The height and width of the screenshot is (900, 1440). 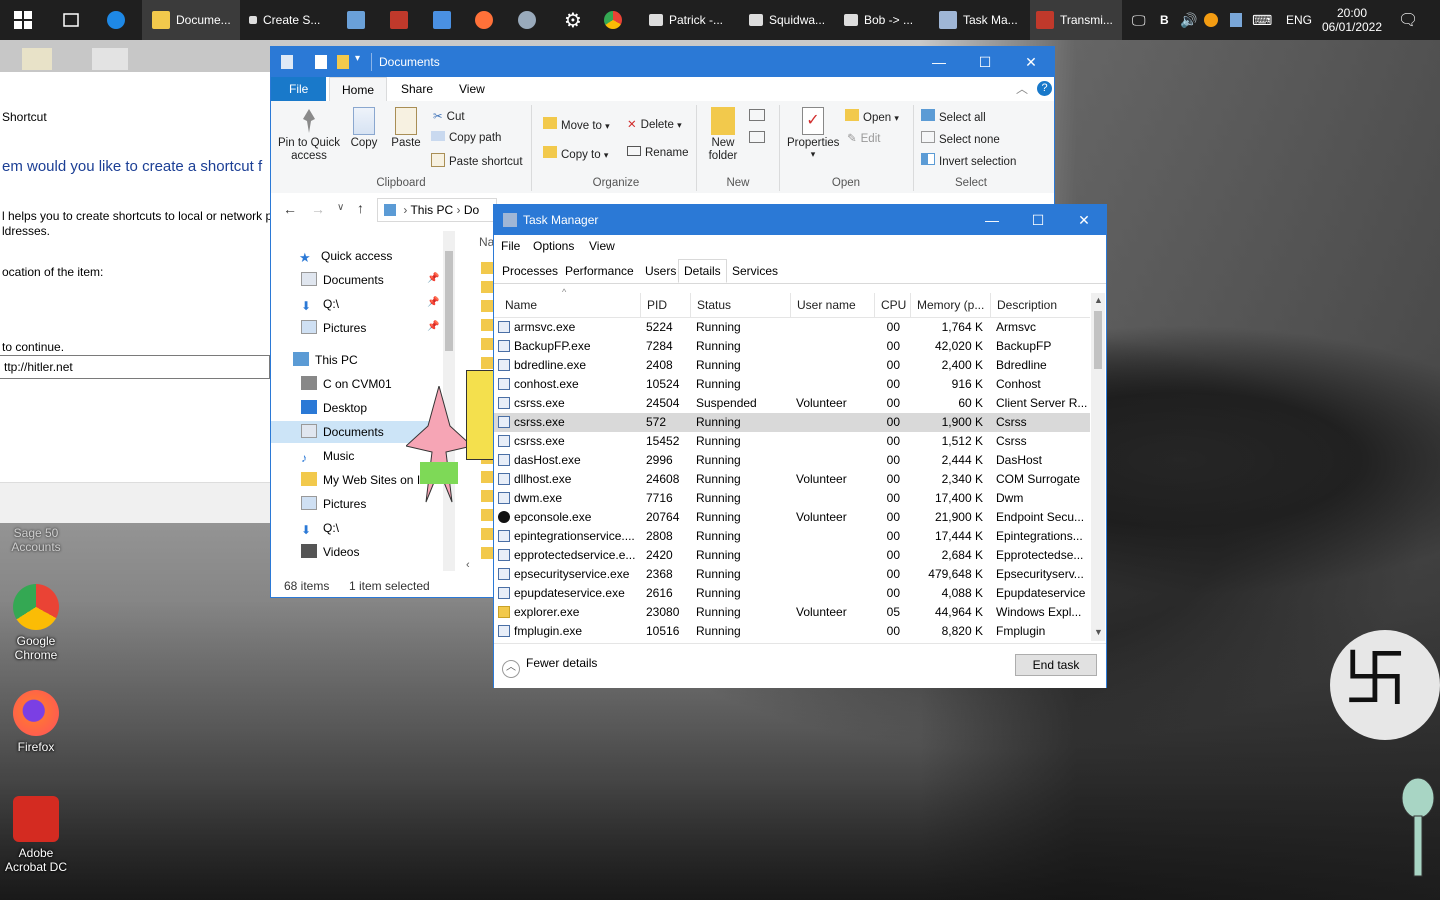 I want to click on up-arrow-icon: ↑, so click(x=360, y=208).